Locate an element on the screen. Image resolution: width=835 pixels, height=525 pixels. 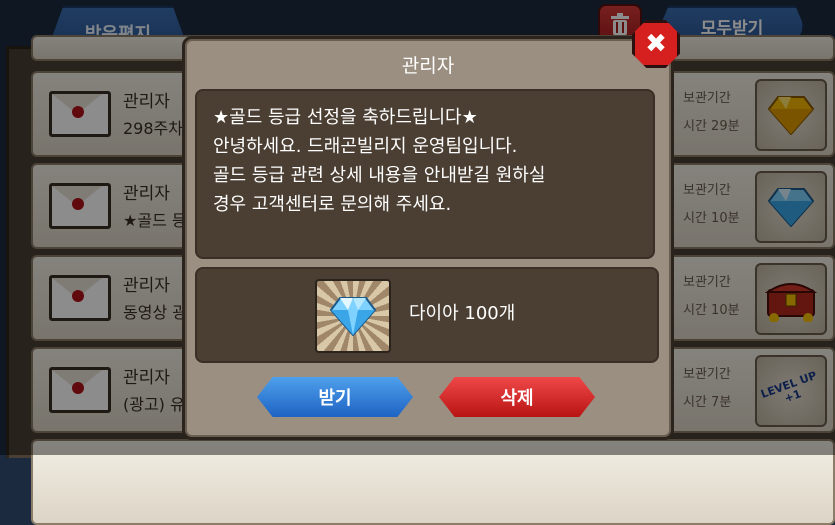
close-icon: ✖ is located at coordinates (656, 44).